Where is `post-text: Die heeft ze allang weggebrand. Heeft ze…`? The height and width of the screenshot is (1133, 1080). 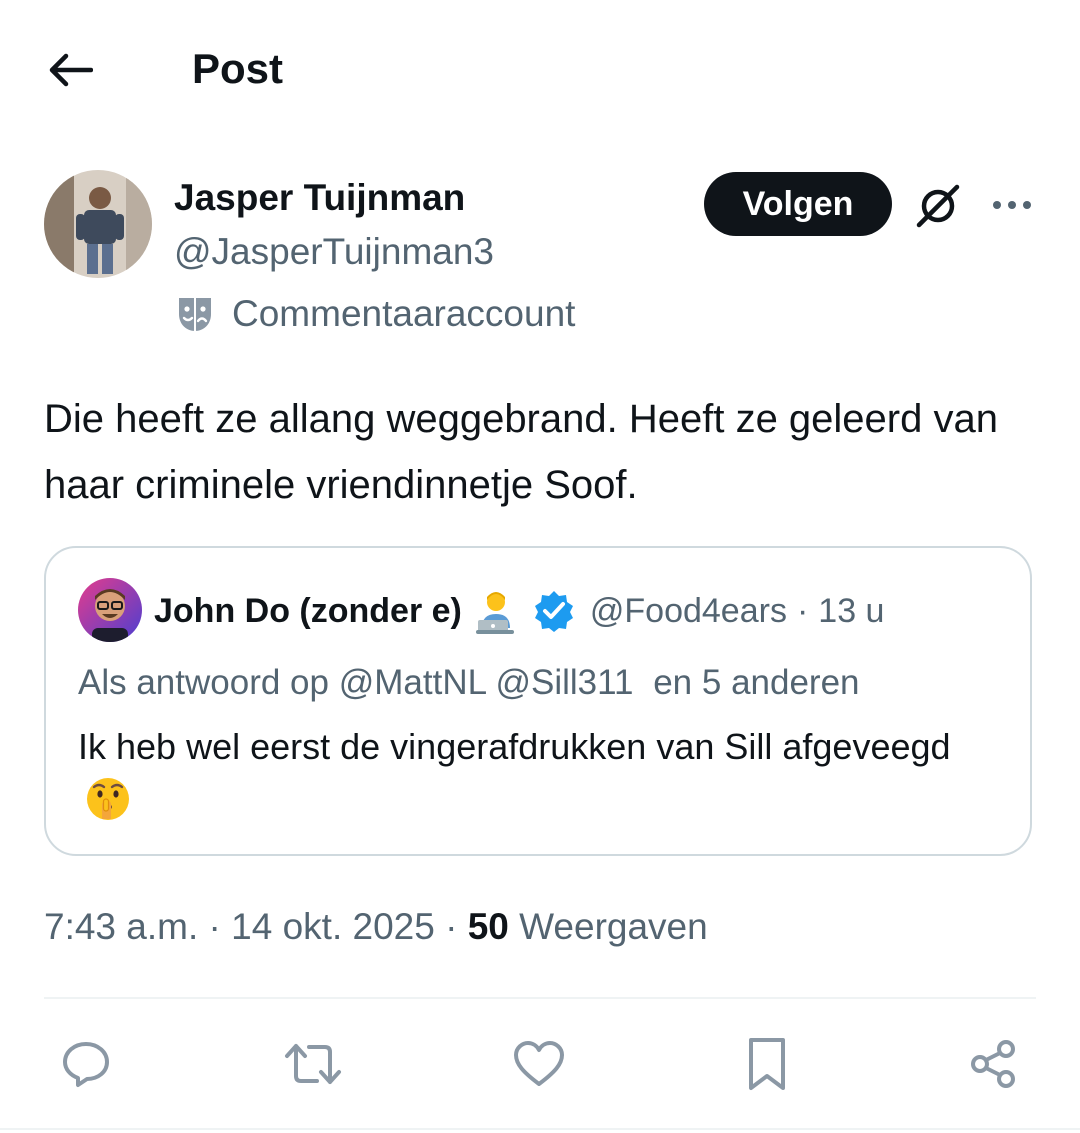 post-text: Die heeft ze allang weggebrand. Heeft ze… is located at coordinates (521, 452).